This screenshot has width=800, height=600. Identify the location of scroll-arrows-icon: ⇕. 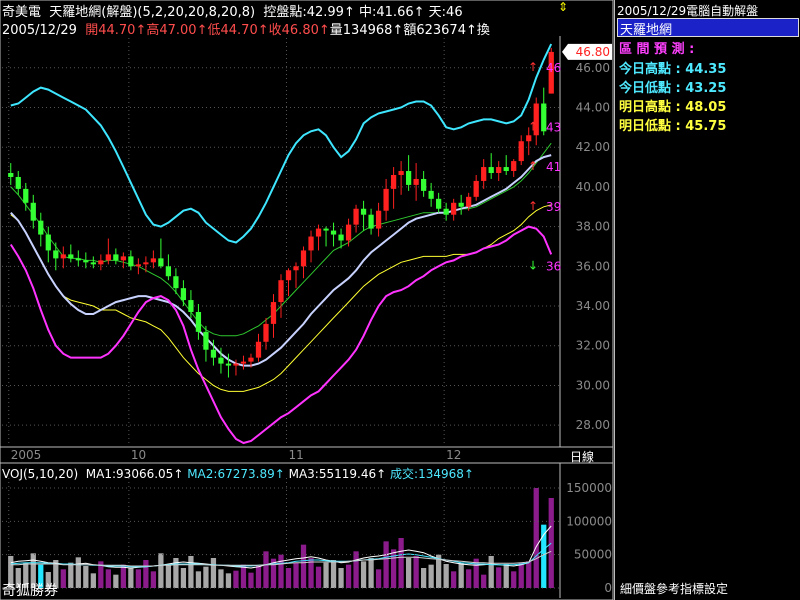
(563, 7).